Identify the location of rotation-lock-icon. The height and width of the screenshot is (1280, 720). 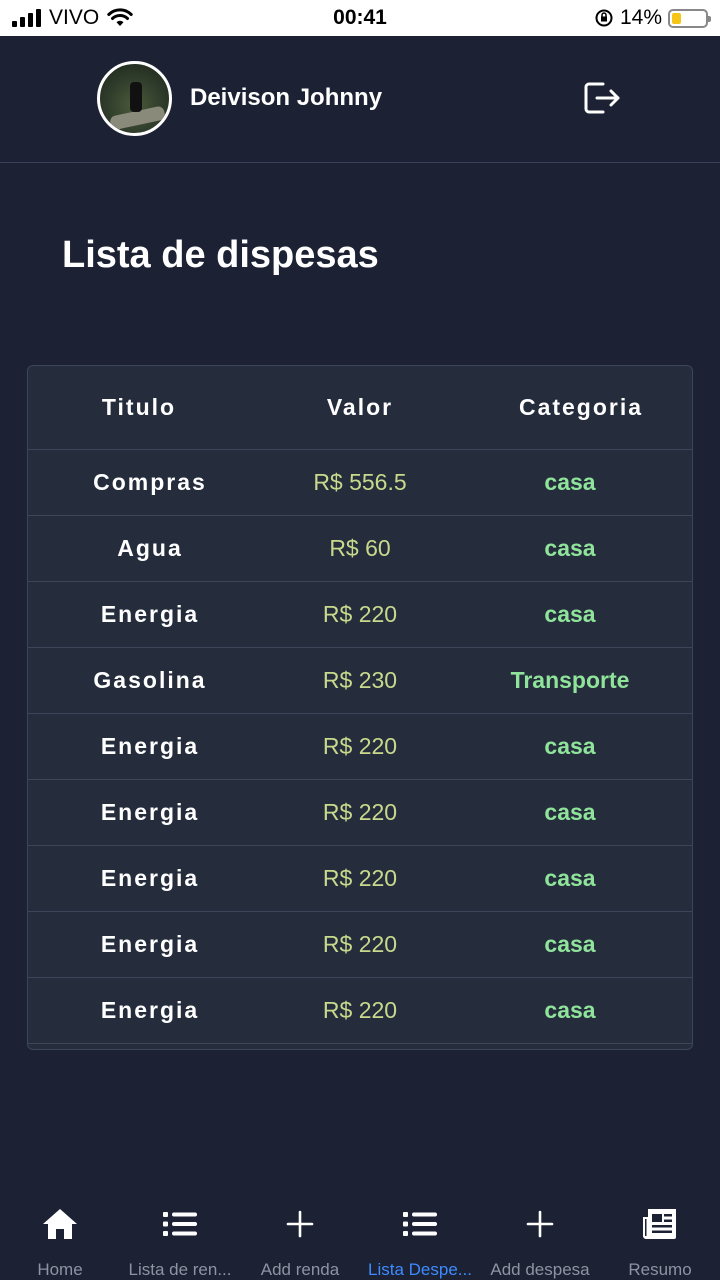
(604, 18).